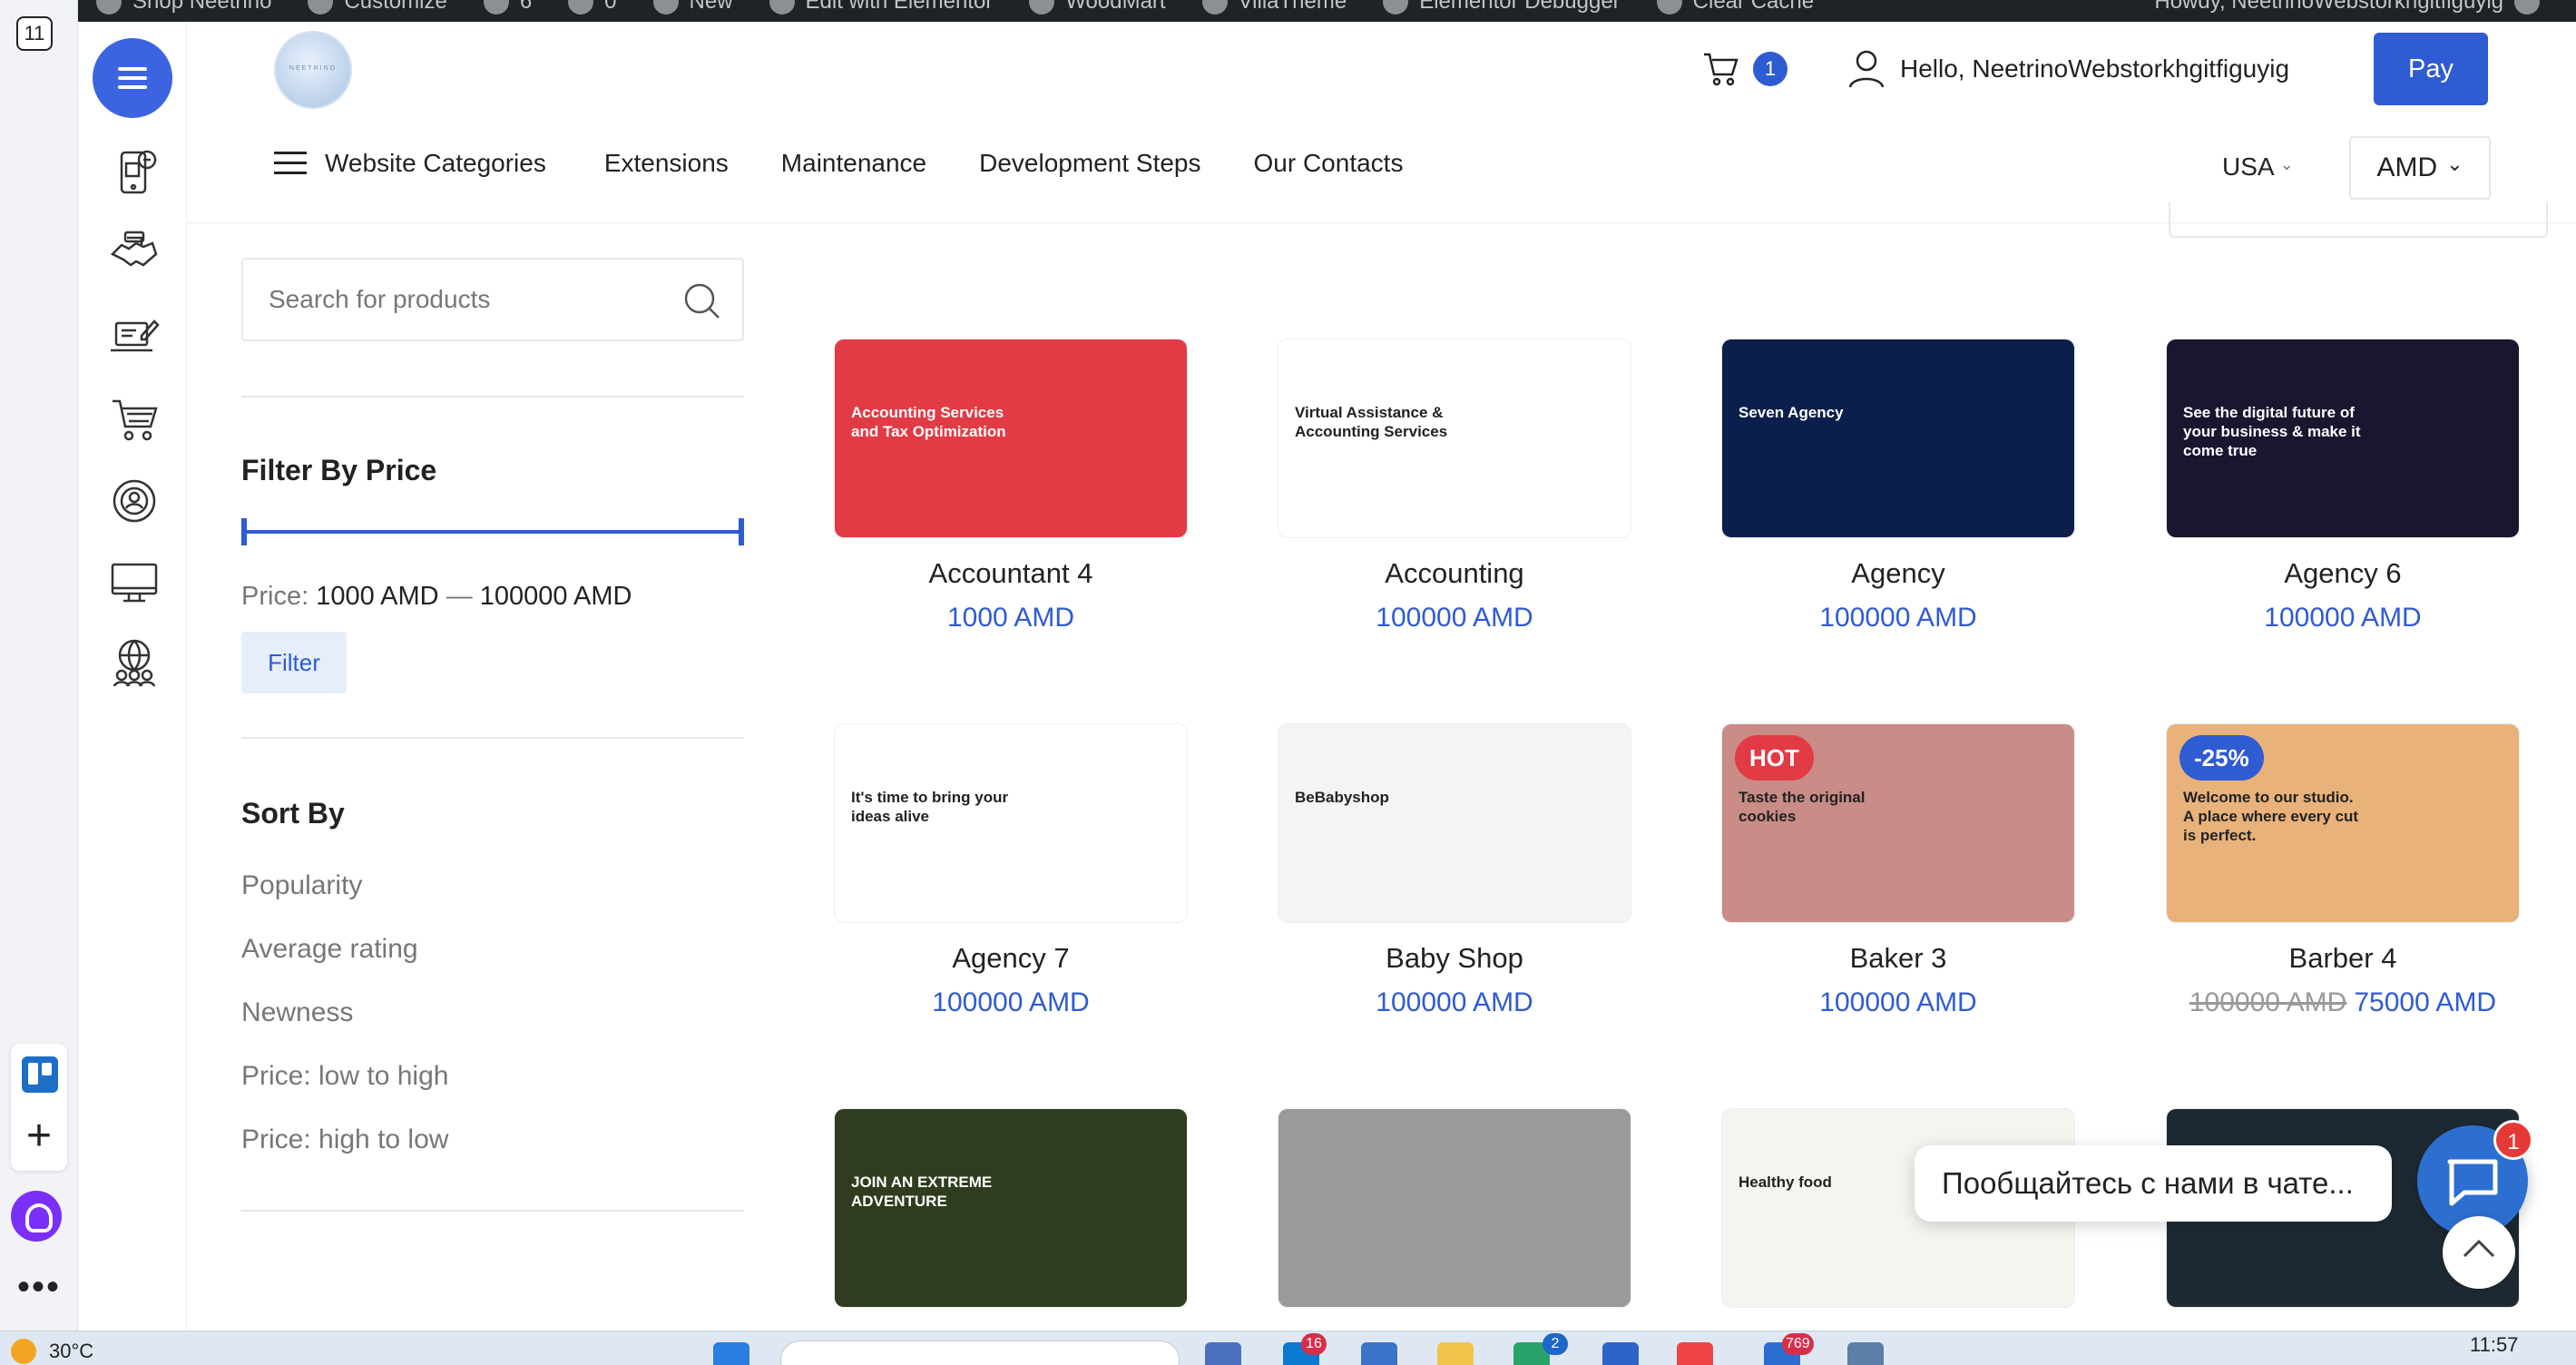  I want to click on admin-bar-item: Customize, so click(377, 8).